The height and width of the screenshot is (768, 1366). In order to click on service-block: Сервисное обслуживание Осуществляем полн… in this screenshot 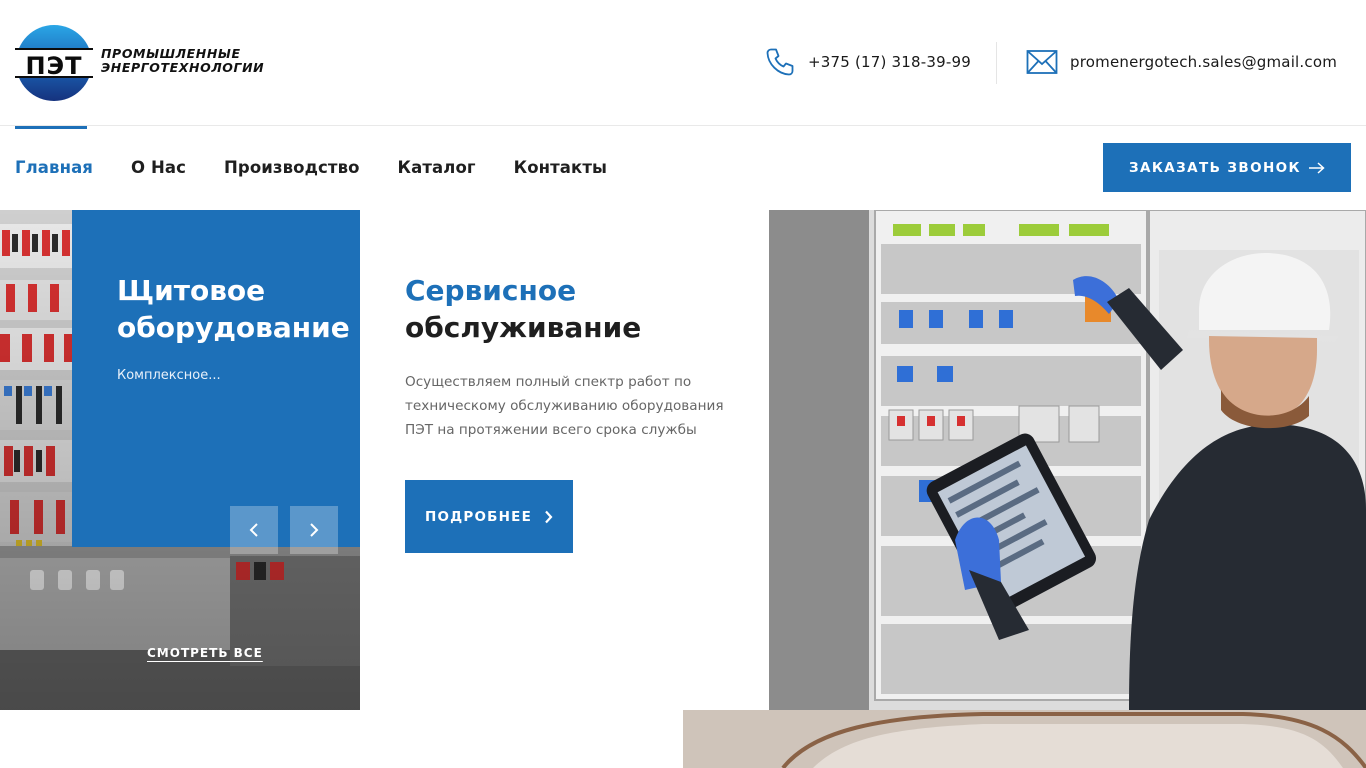, I will do `click(570, 357)`.